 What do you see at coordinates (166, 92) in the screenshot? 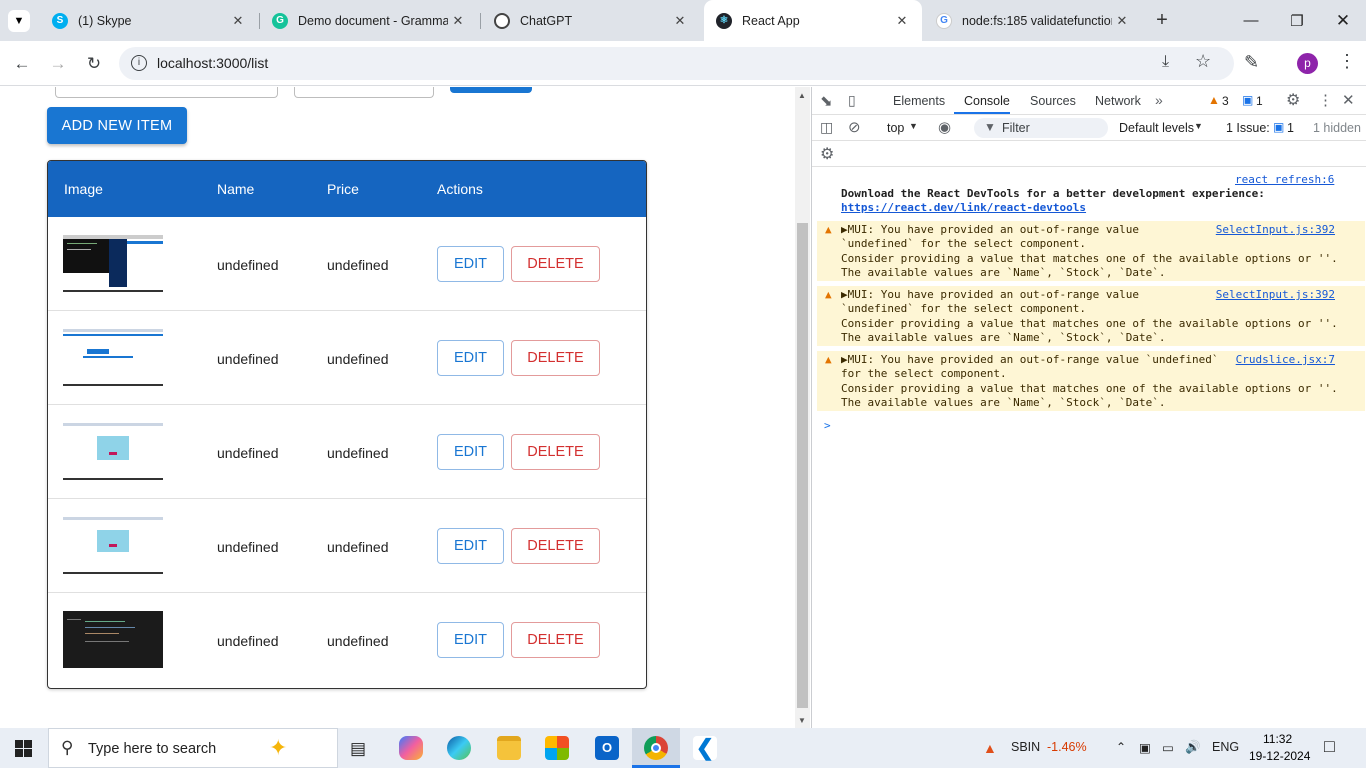
I see `name-input` at bounding box center [166, 92].